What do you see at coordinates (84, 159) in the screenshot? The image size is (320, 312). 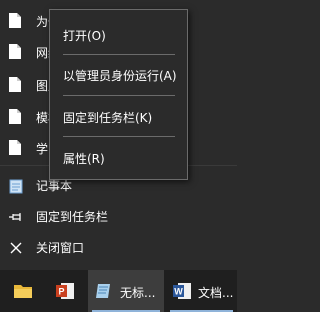 I see `menu-item-properties-label: 属性(R)` at bounding box center [84, 159].